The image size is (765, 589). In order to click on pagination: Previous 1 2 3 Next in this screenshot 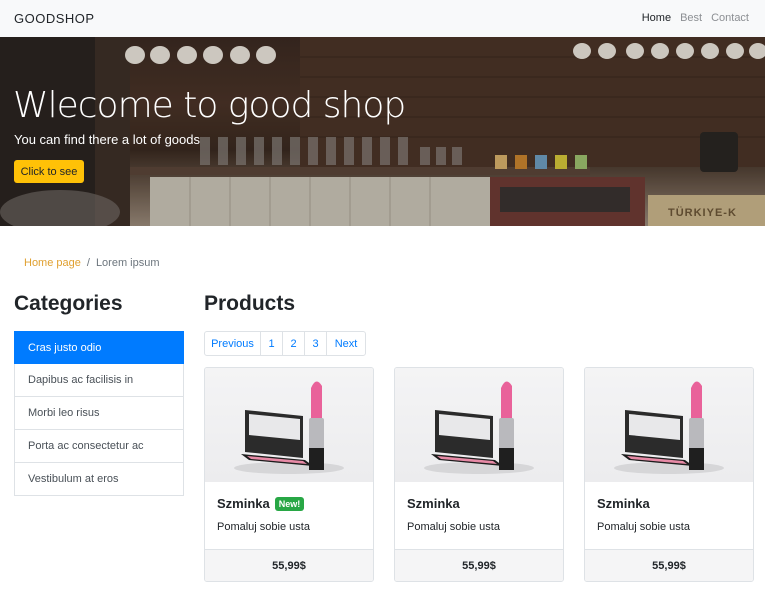, I will do `click(285, 343)`.